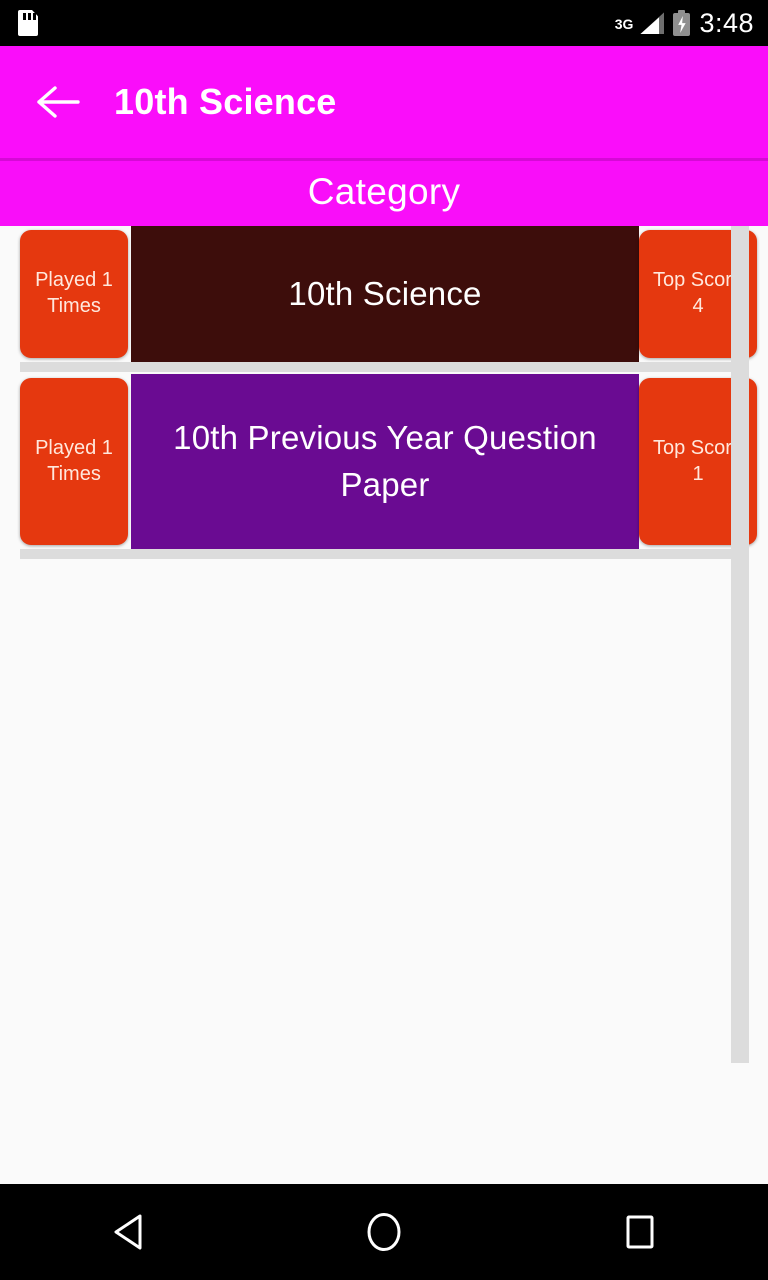 The image size is (768, 1280). I want to click on nav-recents-square-icon, so click(640, 1232).